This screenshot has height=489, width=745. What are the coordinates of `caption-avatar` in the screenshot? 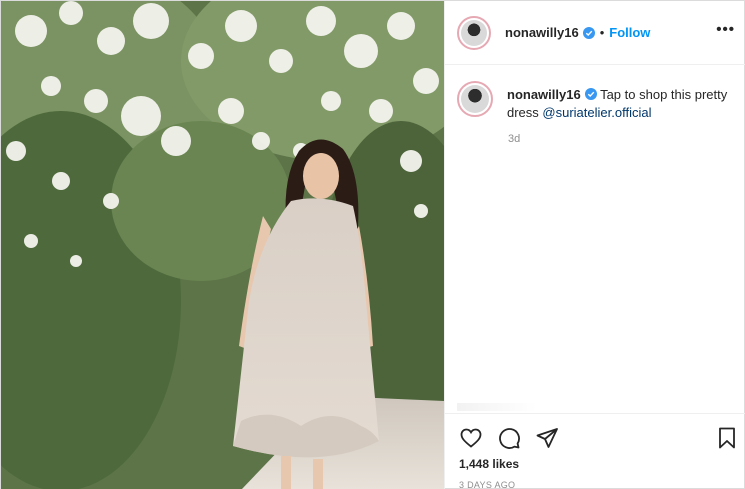 It's located at (475, 99).